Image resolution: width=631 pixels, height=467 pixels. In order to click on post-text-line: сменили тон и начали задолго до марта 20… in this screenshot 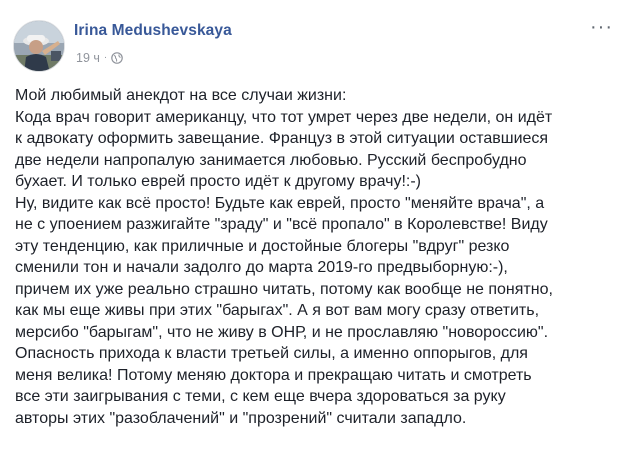, I will do `click(261, 267)`.